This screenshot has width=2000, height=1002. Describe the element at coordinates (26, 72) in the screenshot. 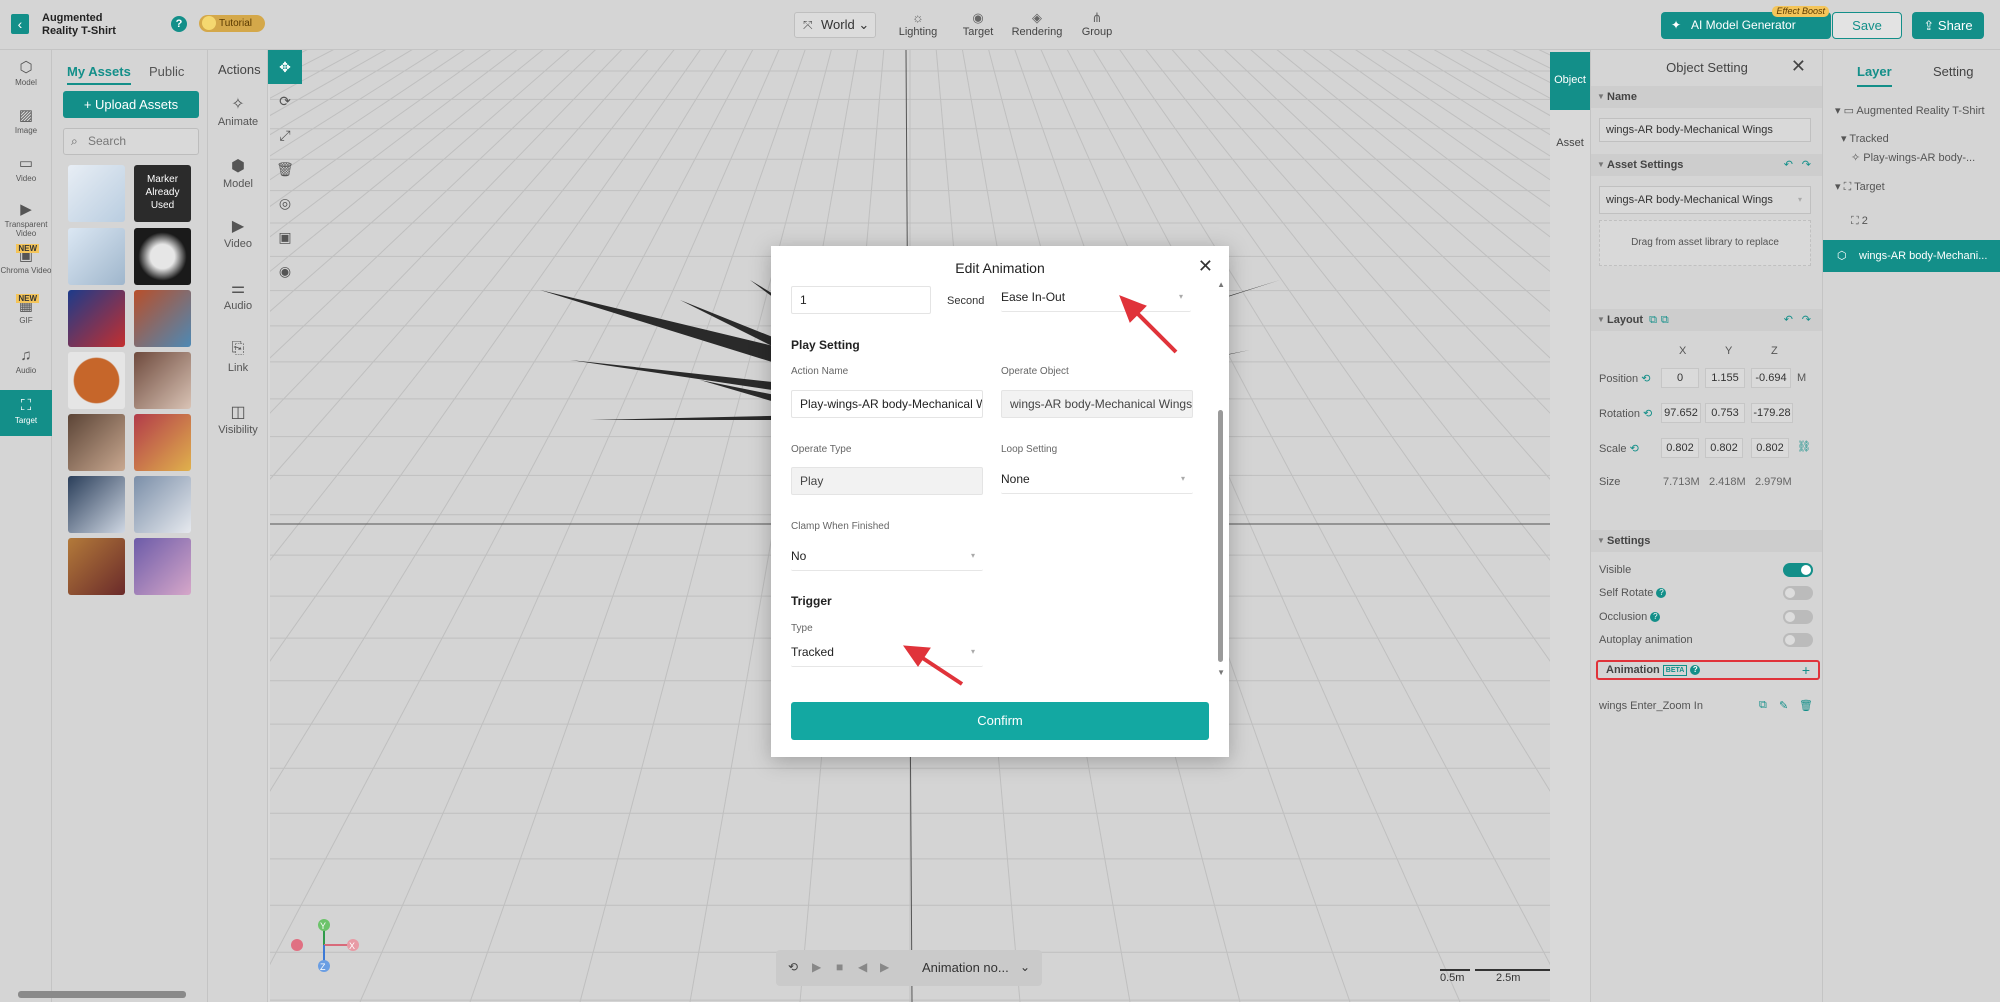

I see `nav-model: ⬡ Model` at that location.